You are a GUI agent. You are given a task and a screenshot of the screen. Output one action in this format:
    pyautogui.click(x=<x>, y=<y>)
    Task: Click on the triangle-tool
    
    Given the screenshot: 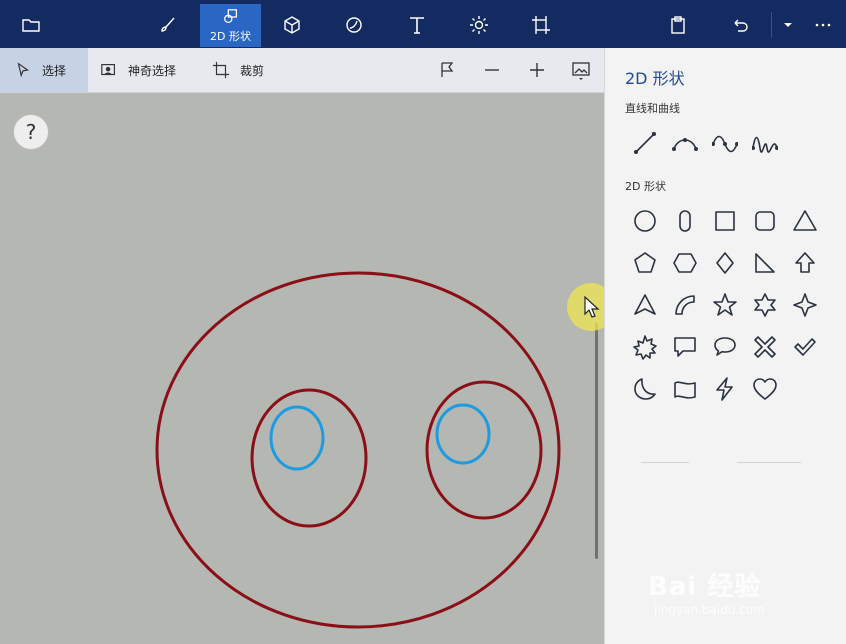 What is the action you would take?
    pyautogui.click(x=805, y=221)
    